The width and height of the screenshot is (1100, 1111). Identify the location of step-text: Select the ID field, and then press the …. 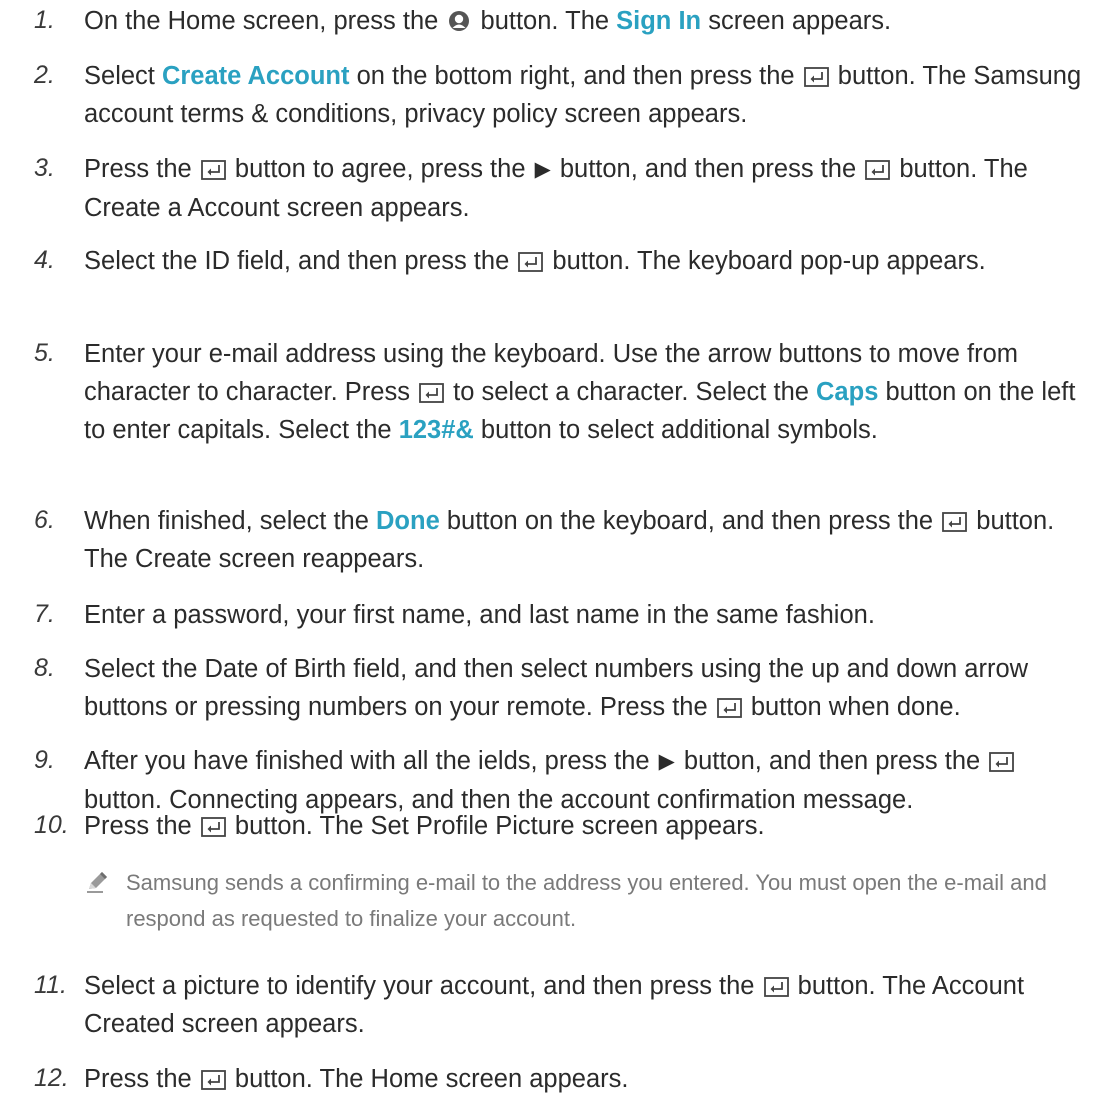
(587, 261).